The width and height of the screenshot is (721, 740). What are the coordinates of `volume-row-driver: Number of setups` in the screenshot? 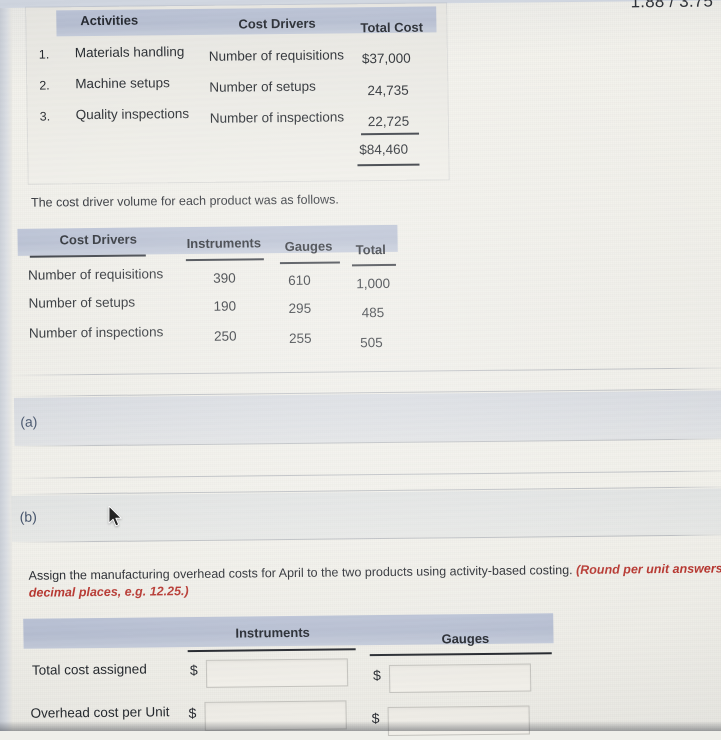 It's located at (82, 302).